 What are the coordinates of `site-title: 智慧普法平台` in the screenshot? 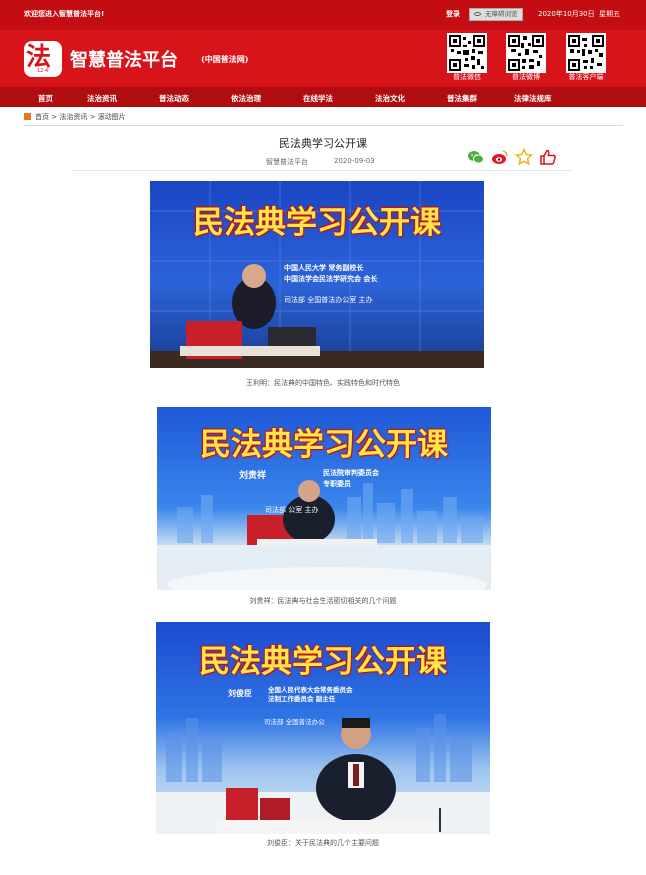 It's located at (124, 59).